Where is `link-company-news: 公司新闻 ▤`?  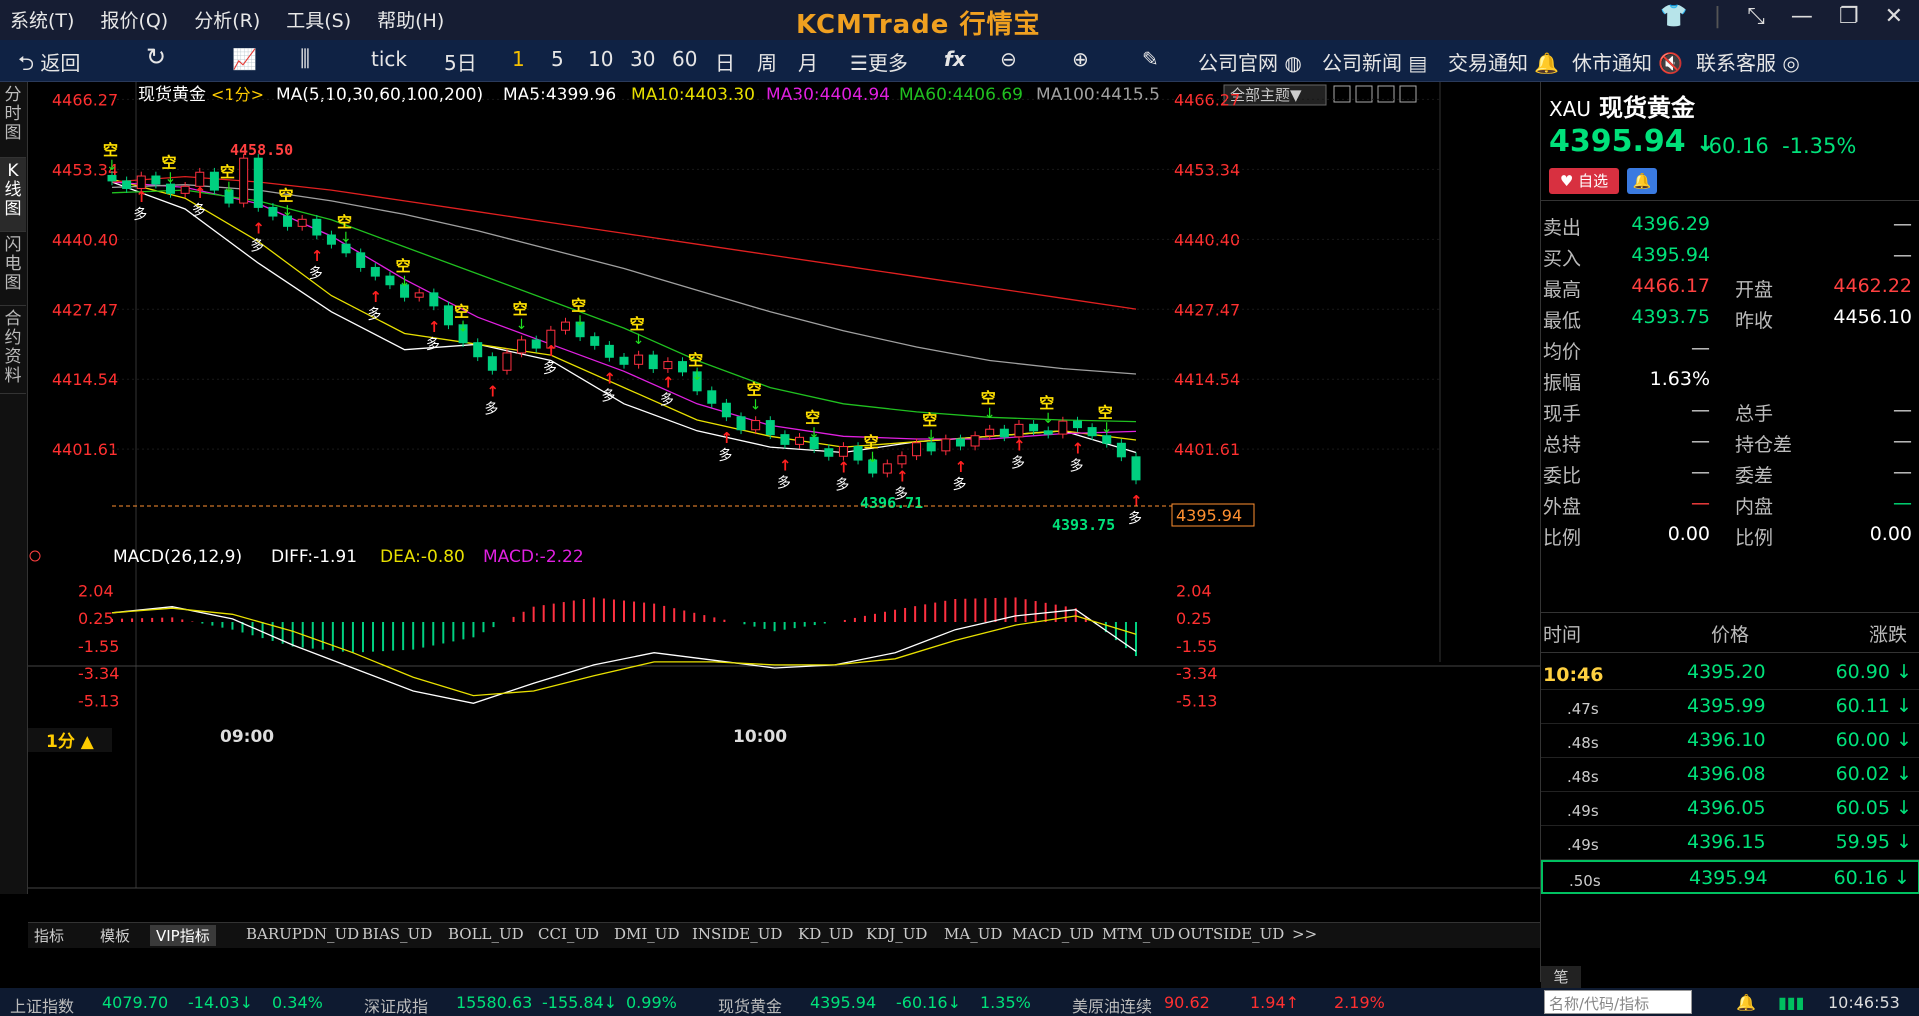
link-company-news: 公司新闻 ▤ is located at coordinates (1374, 61).